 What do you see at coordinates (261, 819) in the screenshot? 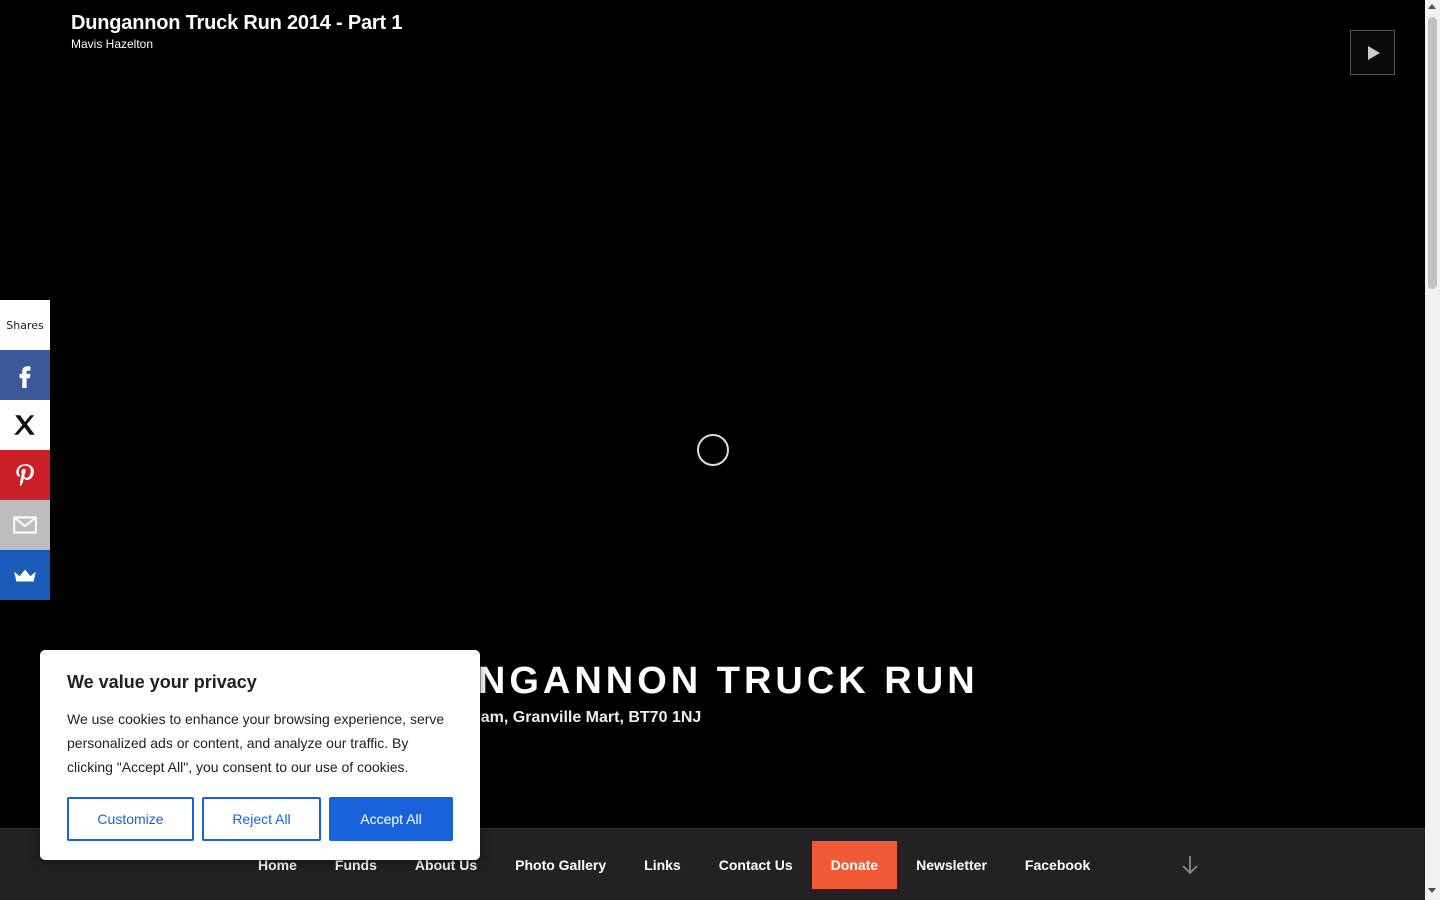
I see `reject-all-button: Reject All` at bounding box center [261, 819].